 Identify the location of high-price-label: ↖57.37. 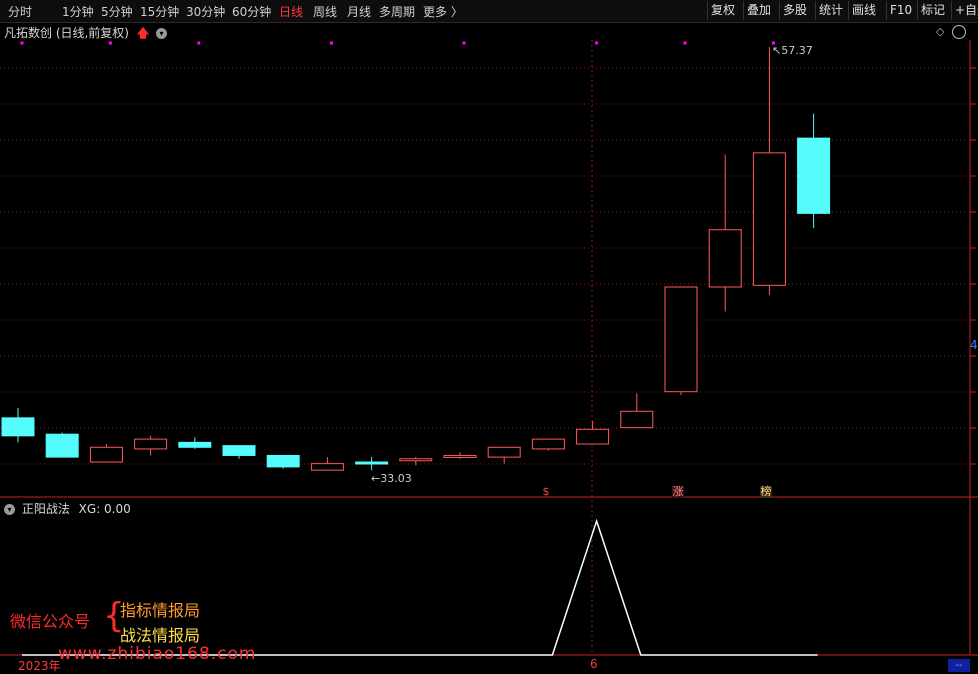
(792, 50).